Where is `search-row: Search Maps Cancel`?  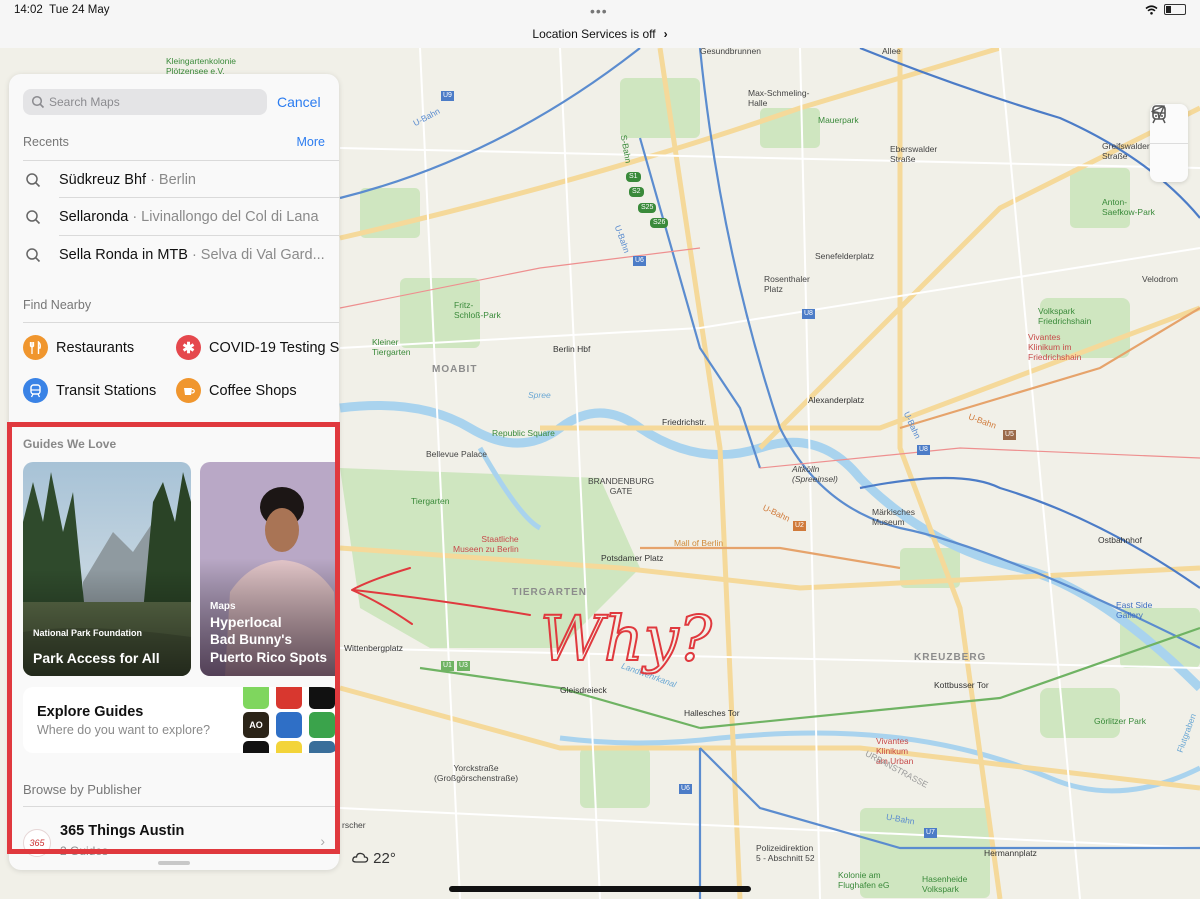 search-row: Search Maps Cancel is located at coordinates (175, 103).